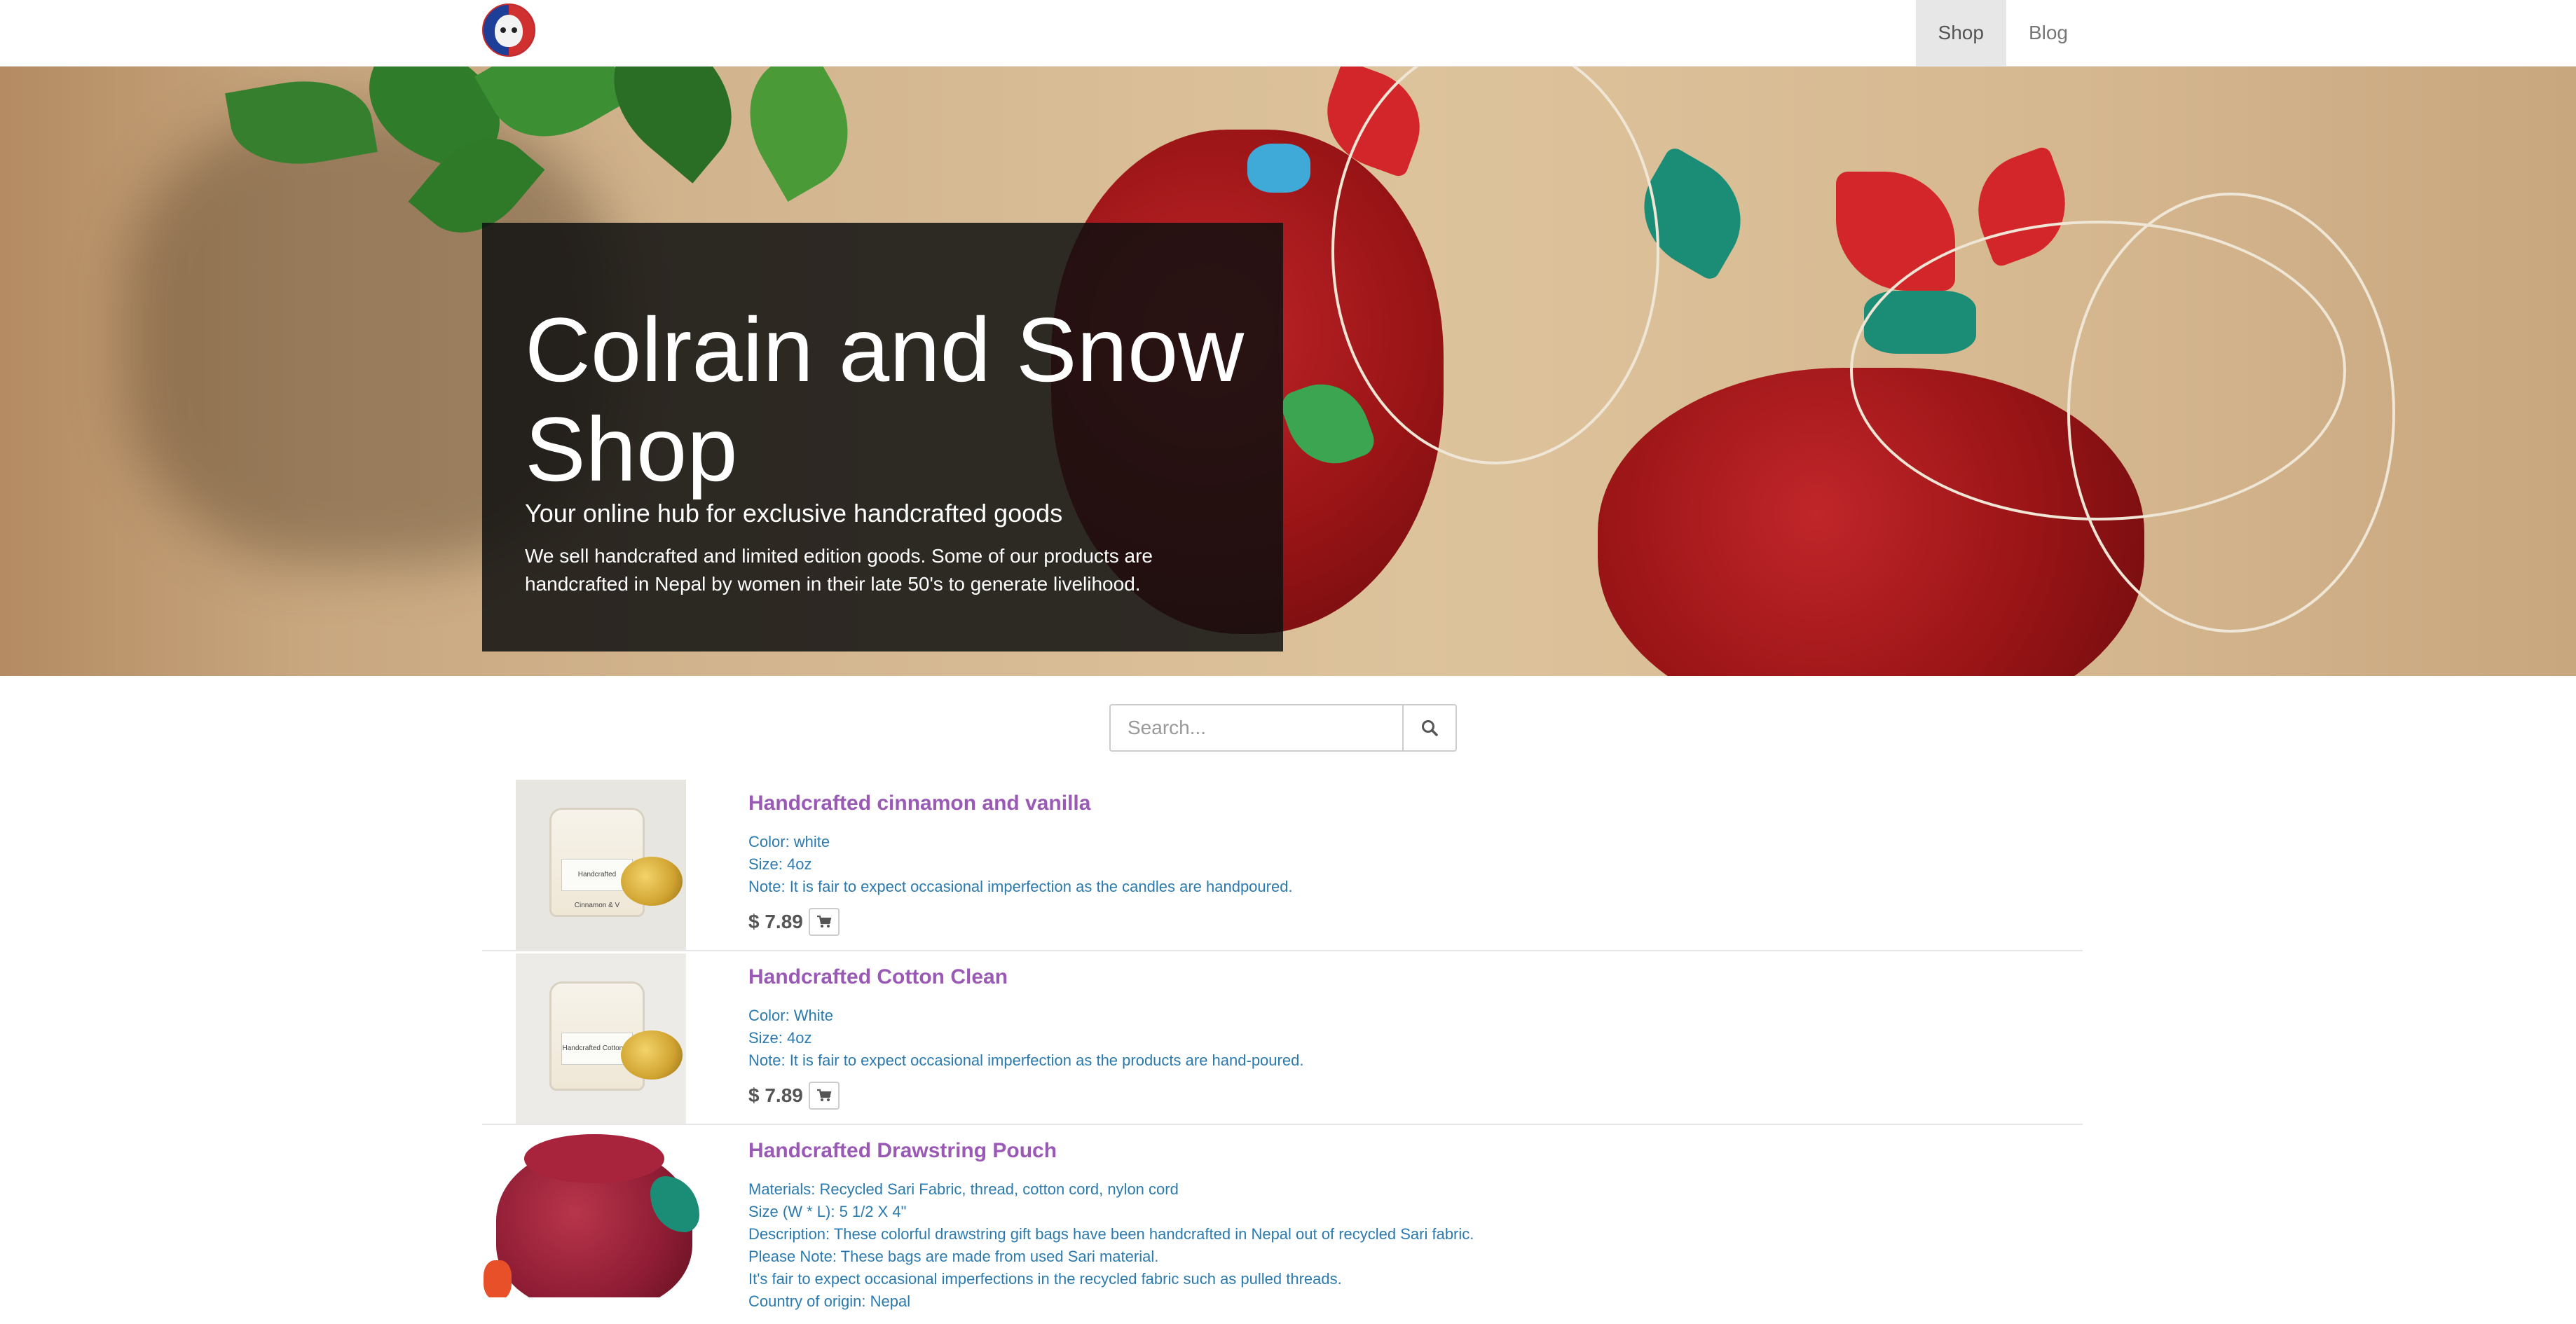 This screenshot has width=2576, height=1324. I want to click on search-form, so click(1283, 728).